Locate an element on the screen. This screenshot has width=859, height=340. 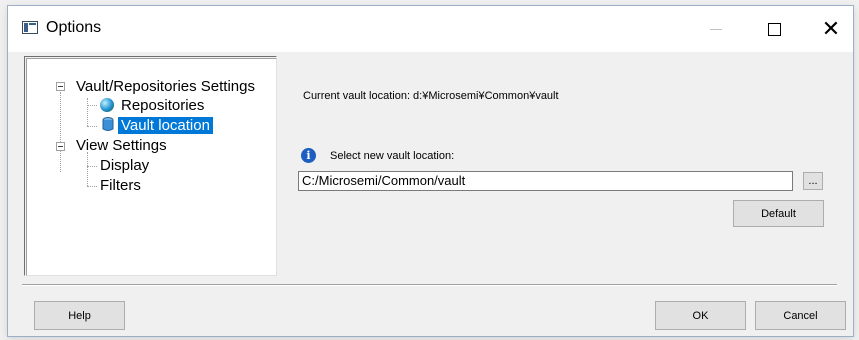
title-bar: Options ✕ is located at coordinates (430, 29).